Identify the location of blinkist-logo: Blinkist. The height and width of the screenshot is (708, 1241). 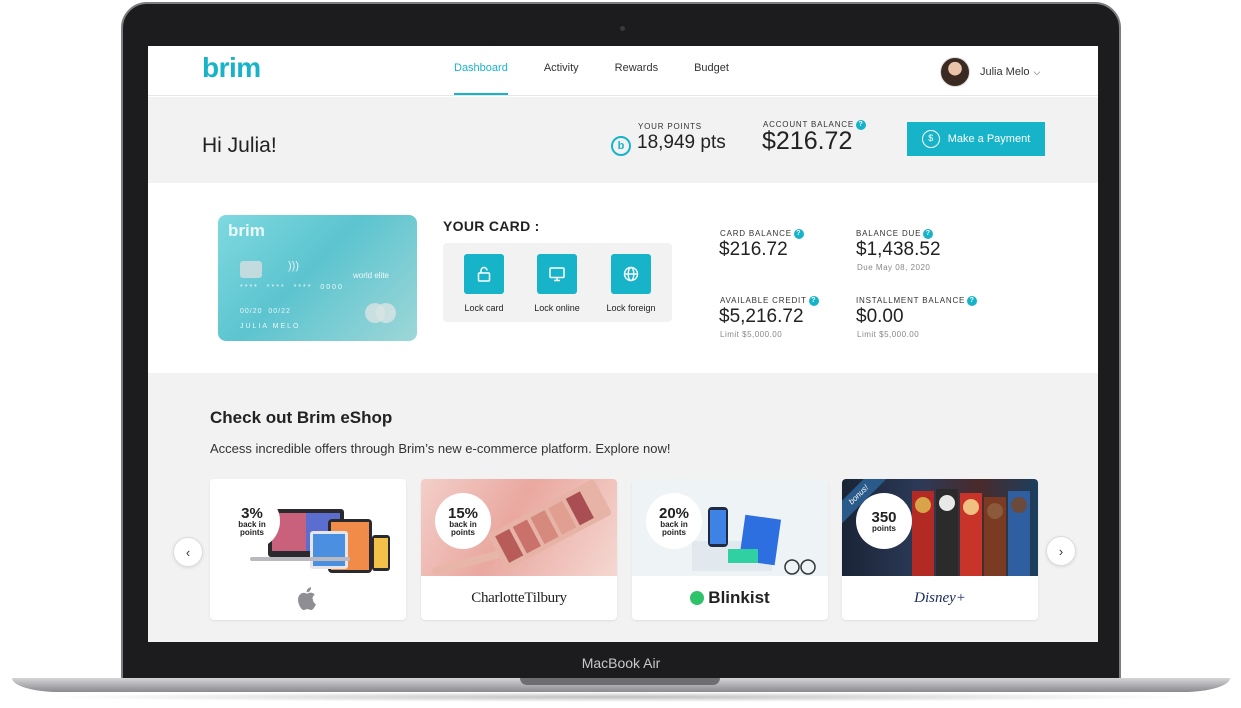
(730, 598).